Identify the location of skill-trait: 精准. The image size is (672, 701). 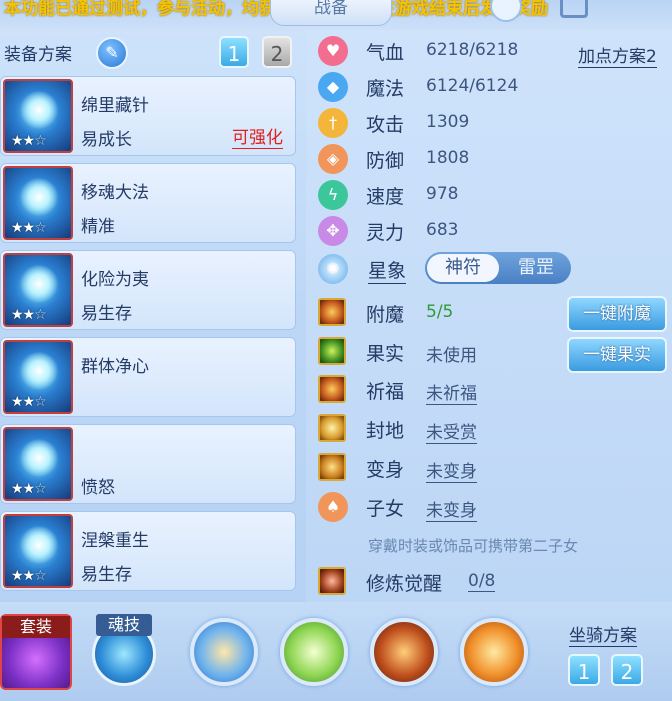
(98, 227).